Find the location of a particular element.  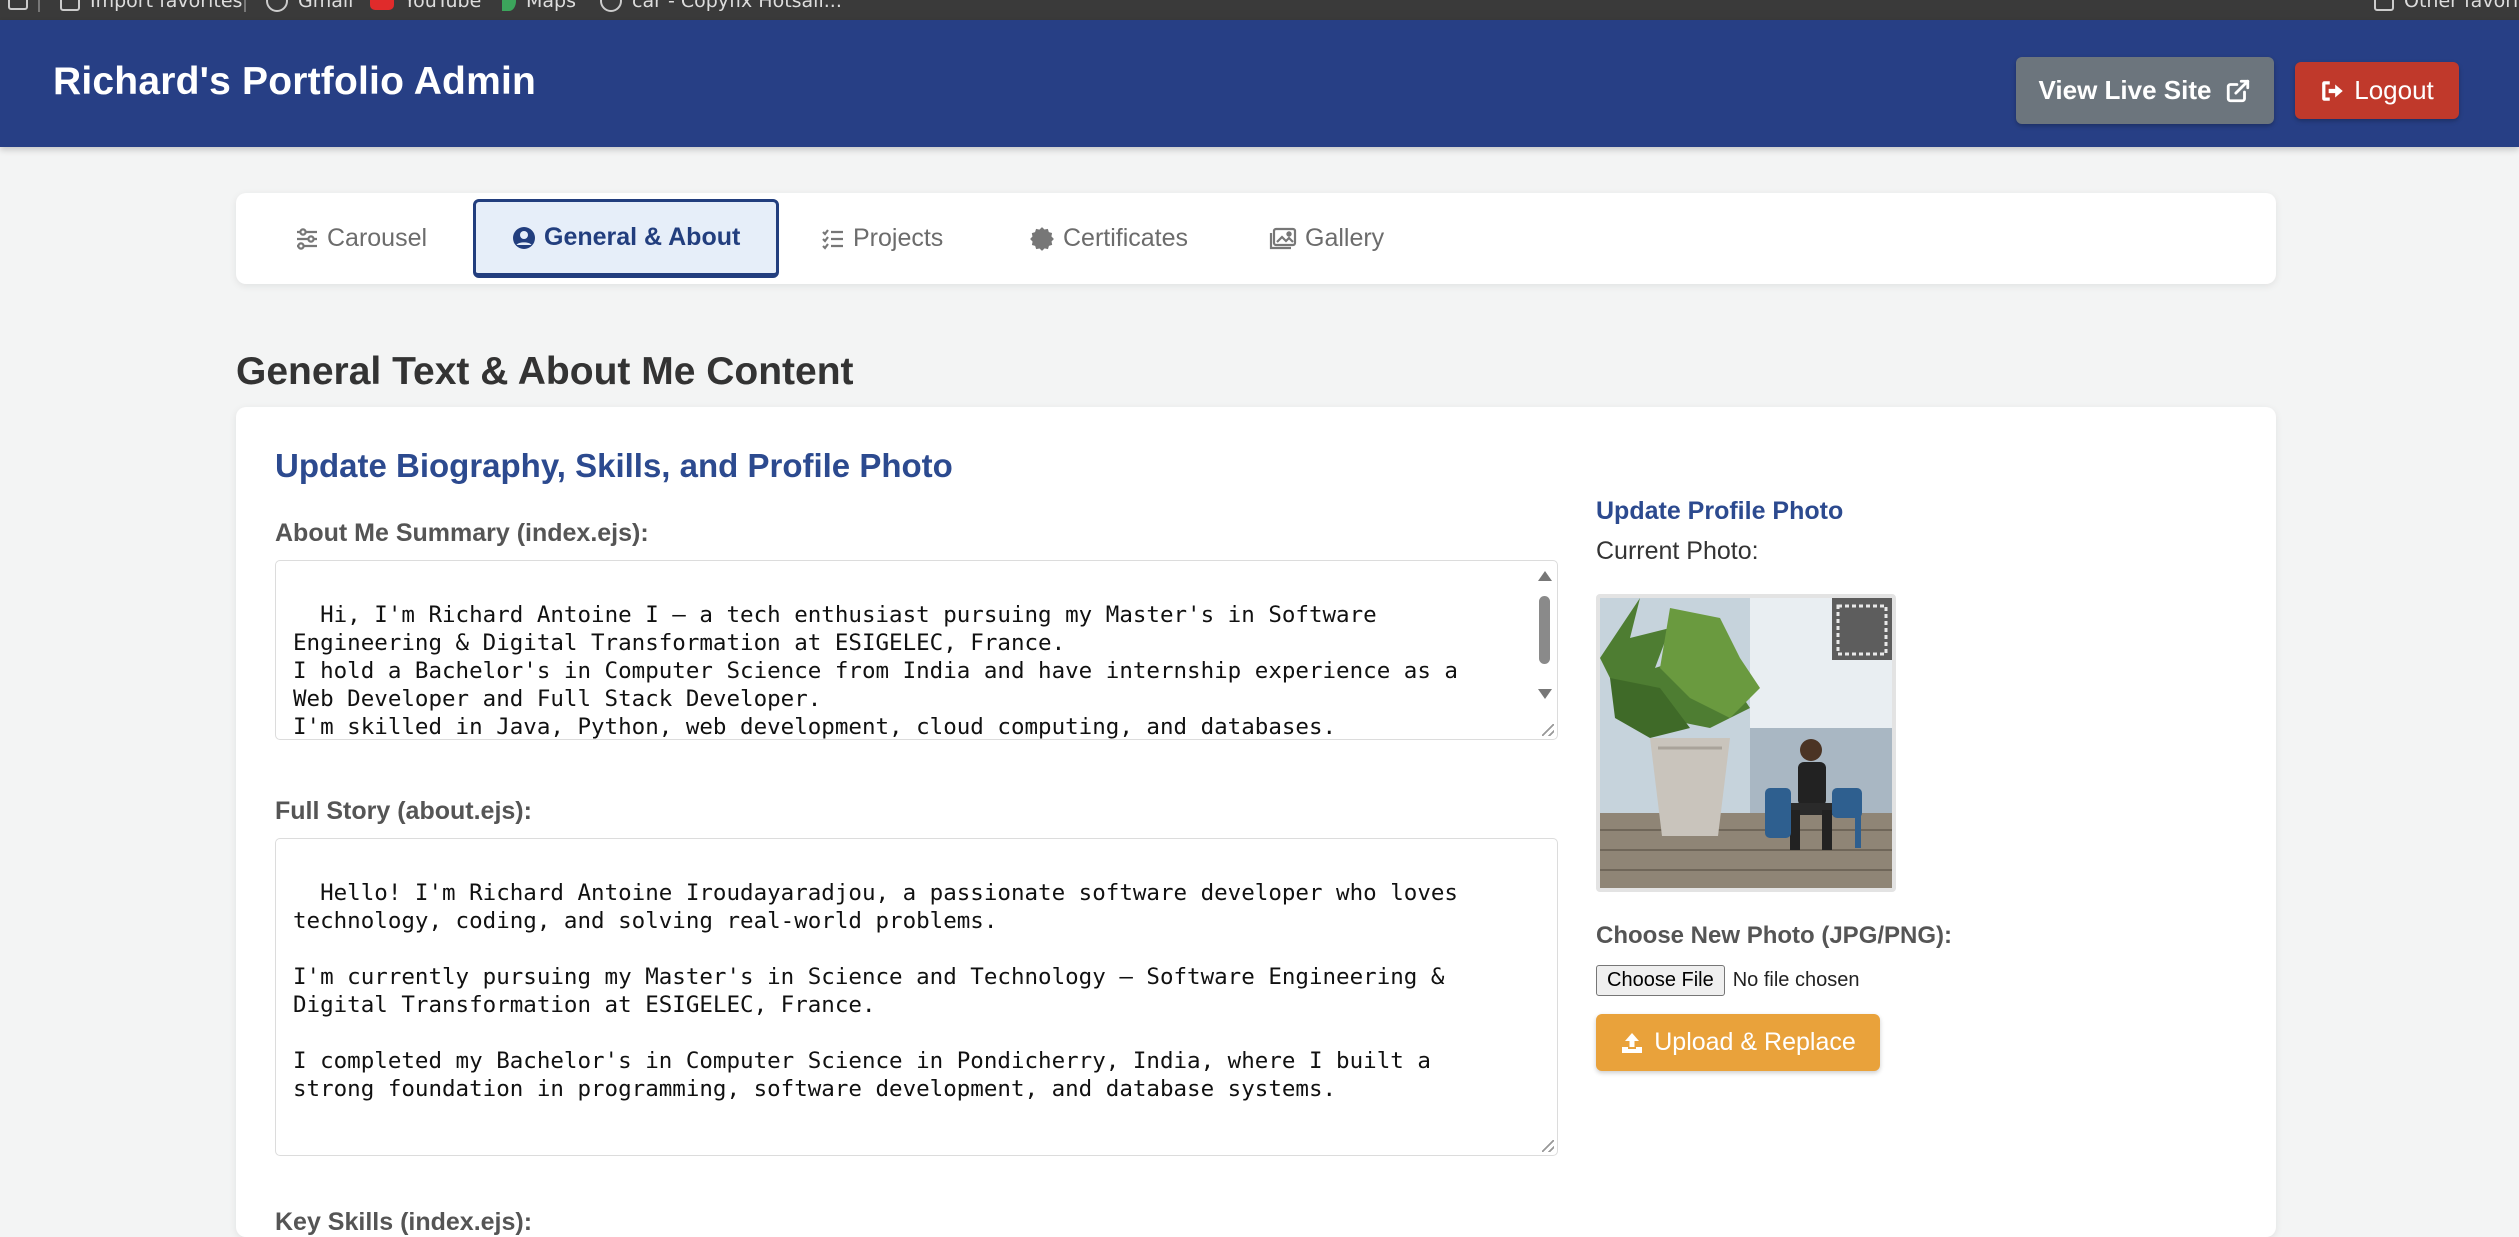

full-story-label: Full Story (about.ejs): is located at coordinates (403, 811).